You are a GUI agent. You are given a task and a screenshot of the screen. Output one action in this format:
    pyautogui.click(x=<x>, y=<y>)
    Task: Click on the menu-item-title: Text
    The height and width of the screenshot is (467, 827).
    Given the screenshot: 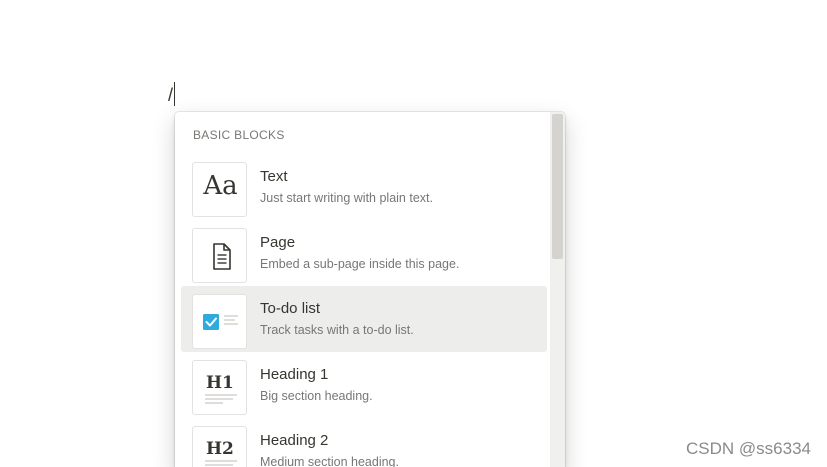 What is the action you would take?
    pyautogui.click(x=274, y=176)
    